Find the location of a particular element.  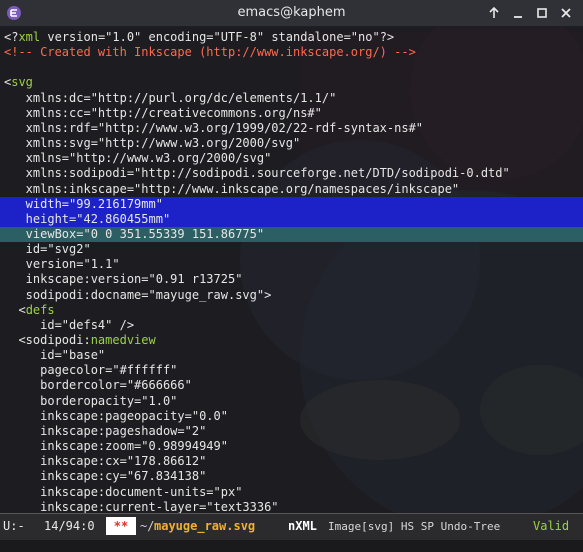

encoding-state: U:- is located at coordinates (14, 526).